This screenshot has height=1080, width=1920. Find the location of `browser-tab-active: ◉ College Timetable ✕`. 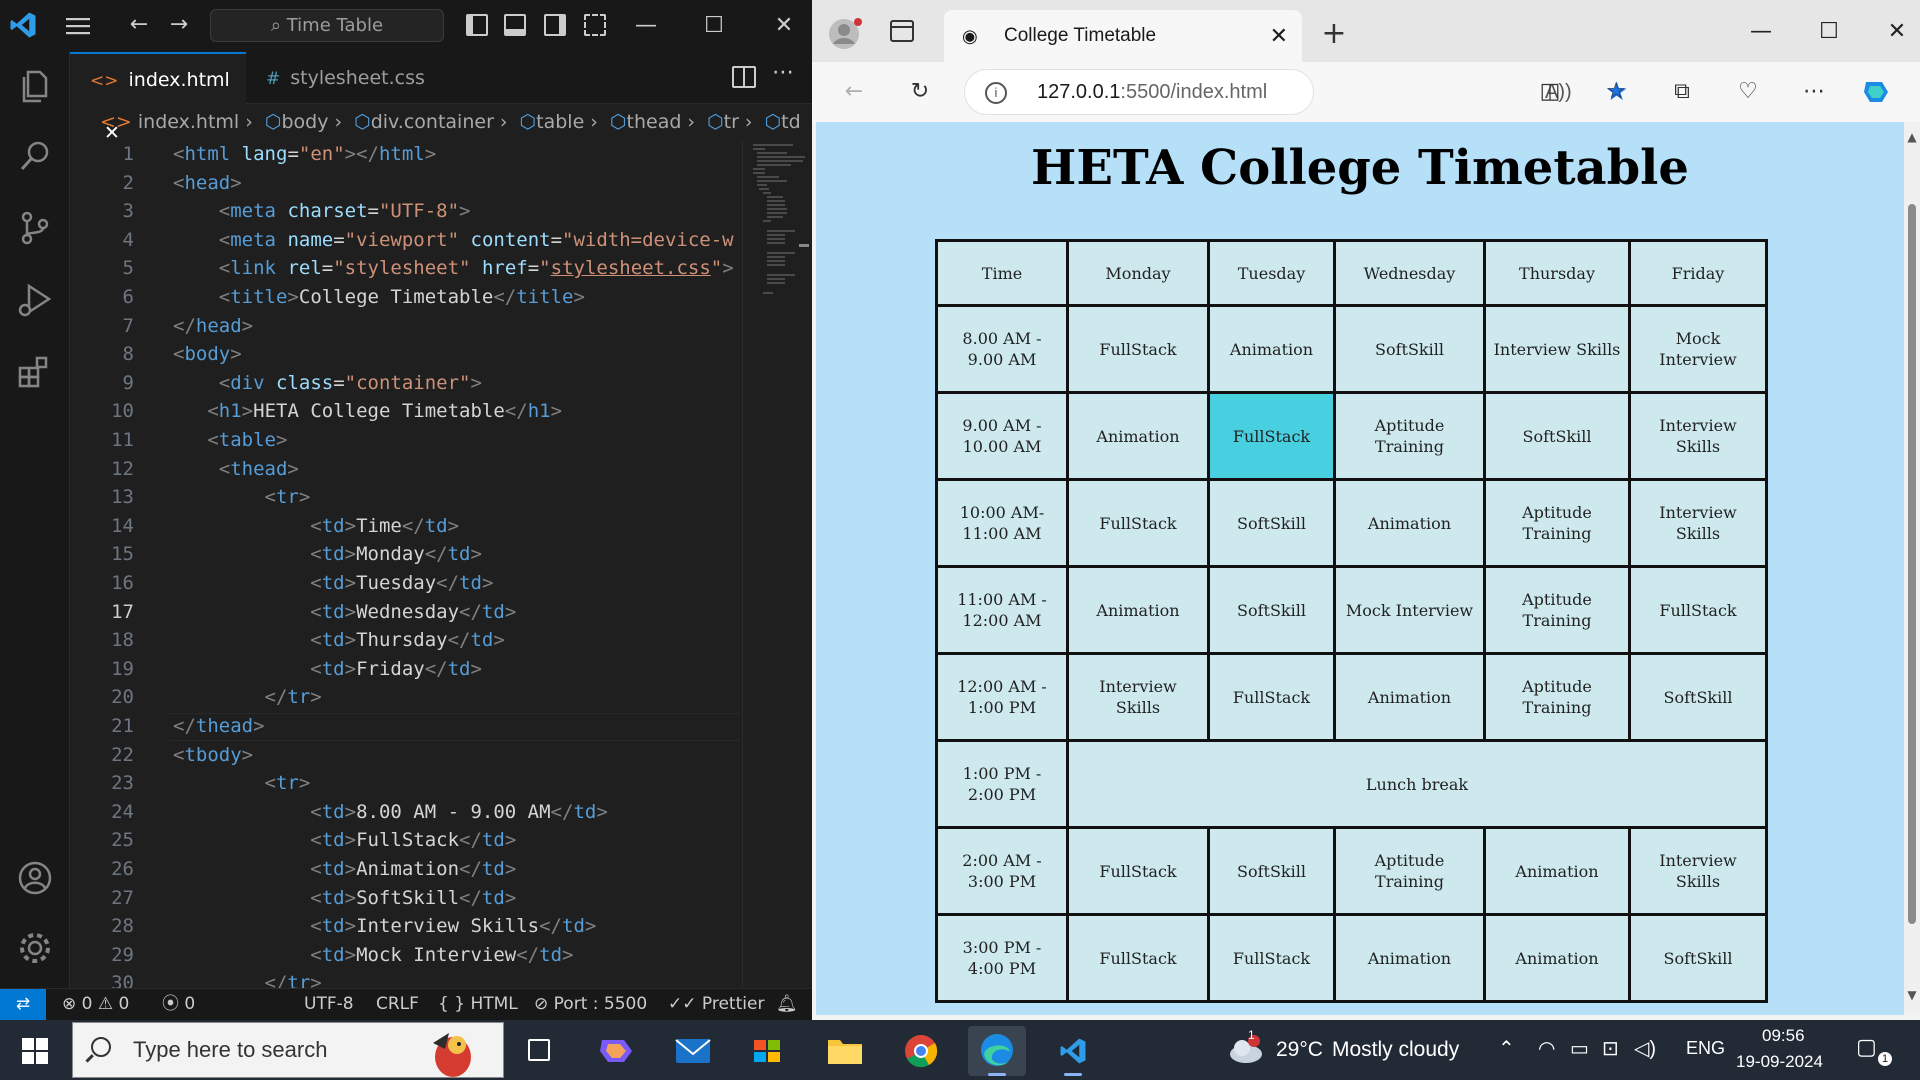

browser-tab-active: ◉ College Timetable ✕ is located at coordinates (1123, 36).